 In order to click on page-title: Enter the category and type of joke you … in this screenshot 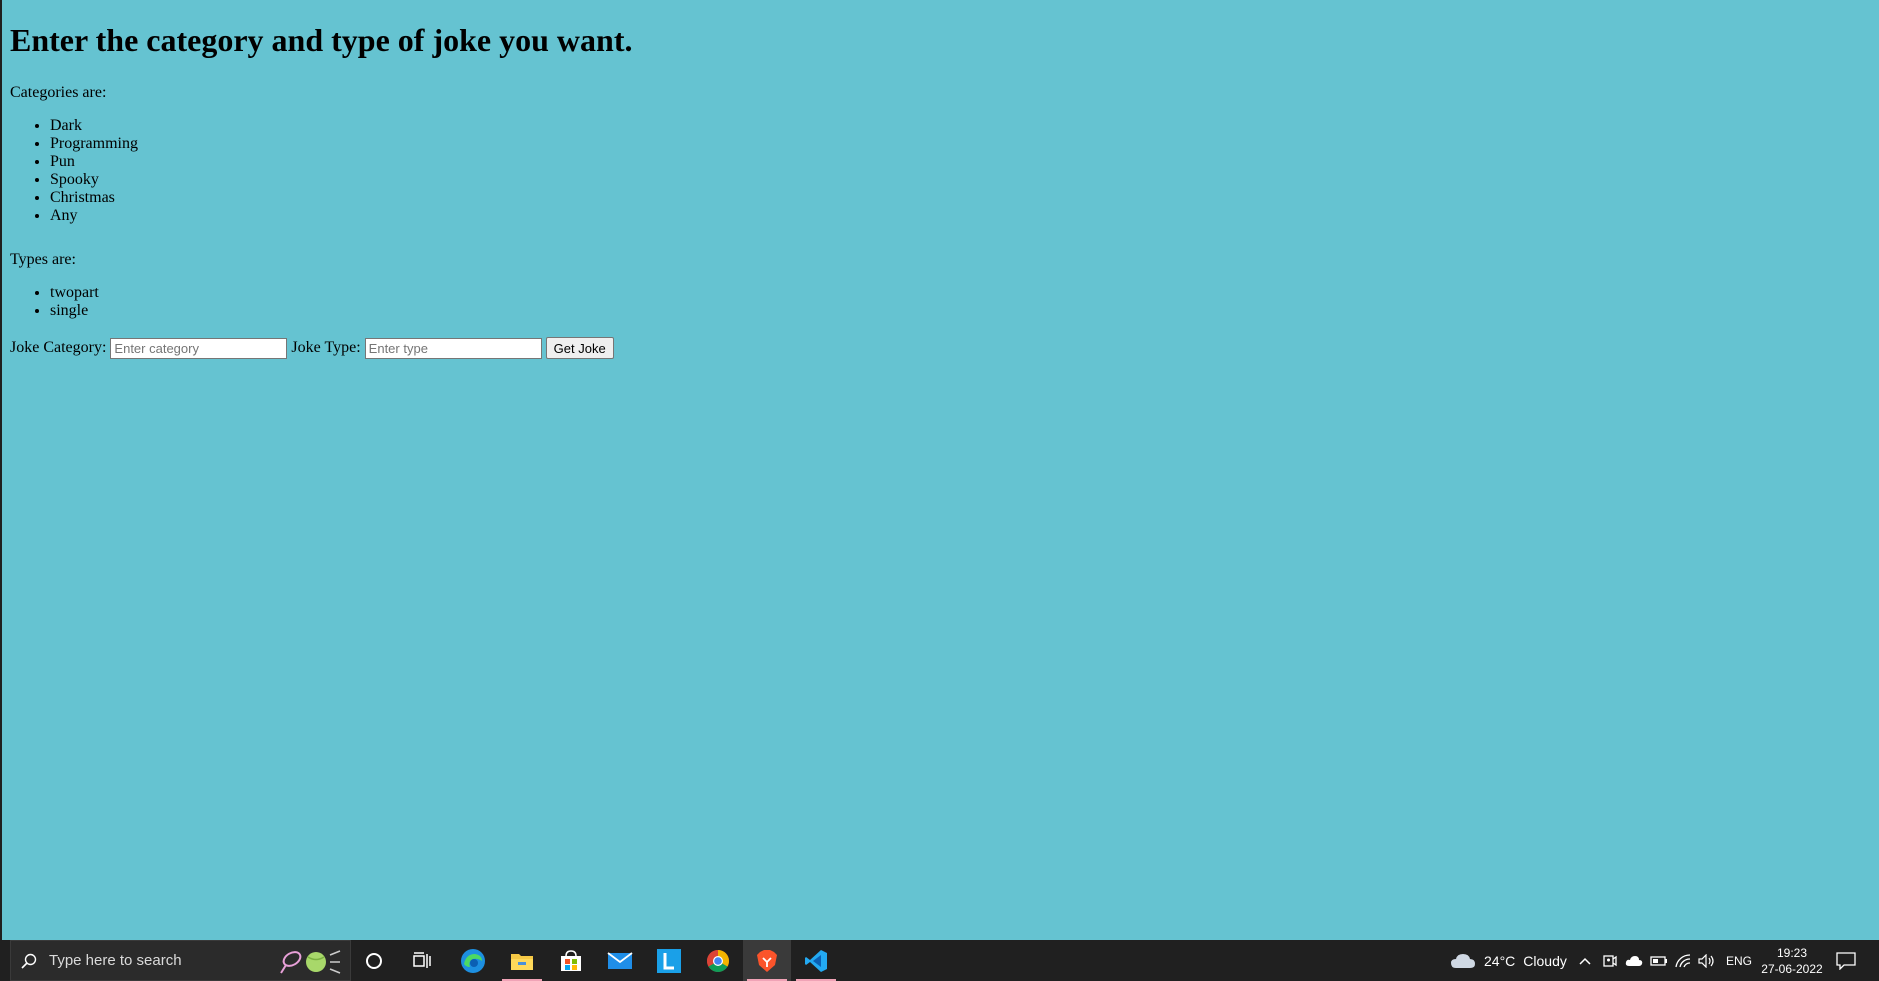, I will do `click(321, 40)`.